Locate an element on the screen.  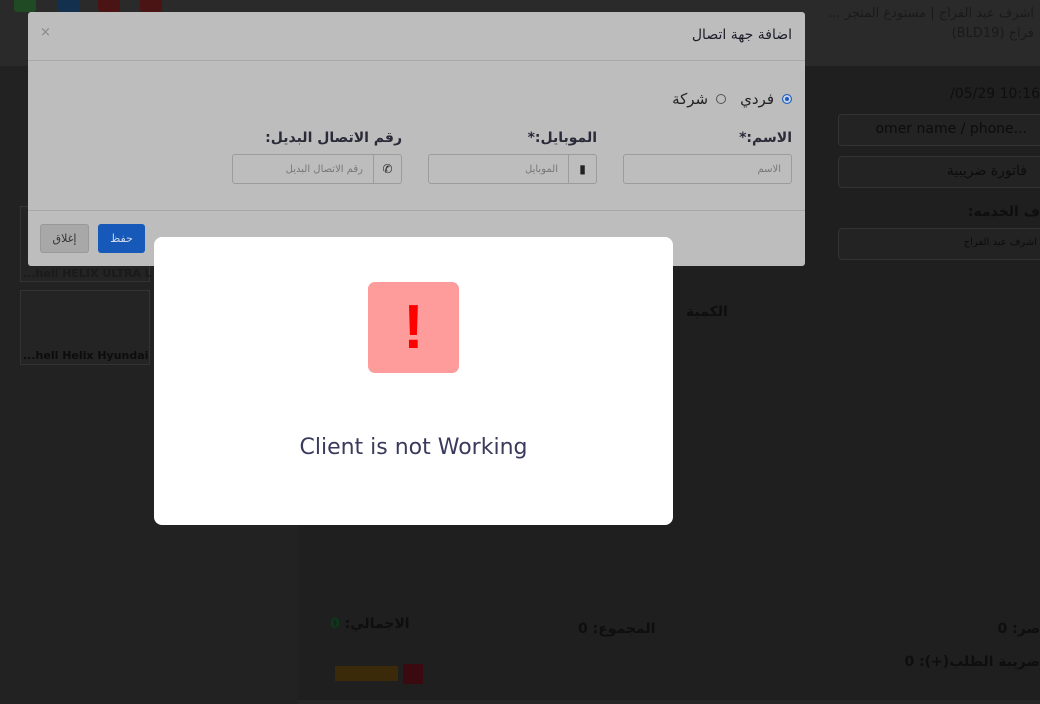
mobile-placeholder: الموبايل is located at coordinates (541, 169).